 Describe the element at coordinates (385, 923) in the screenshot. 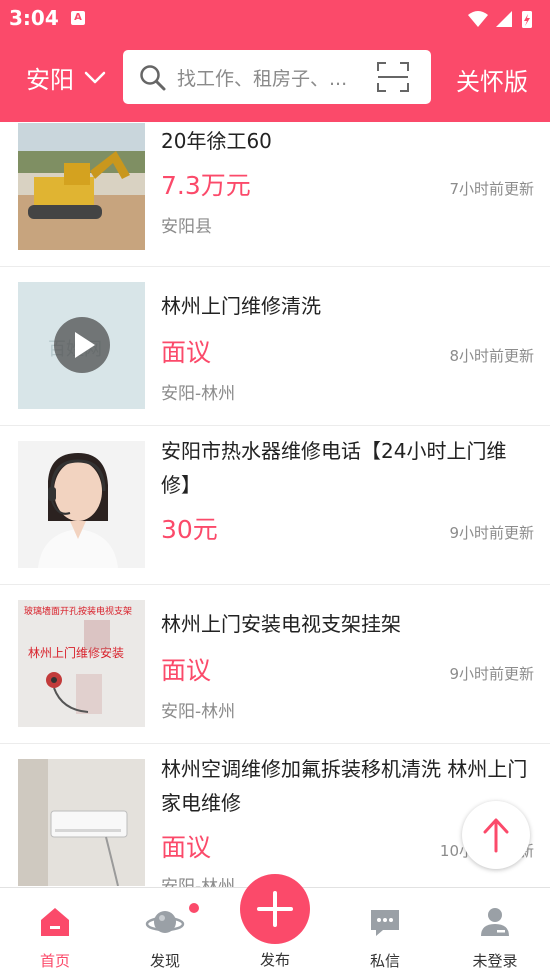

I see `chat-icon` at that location.